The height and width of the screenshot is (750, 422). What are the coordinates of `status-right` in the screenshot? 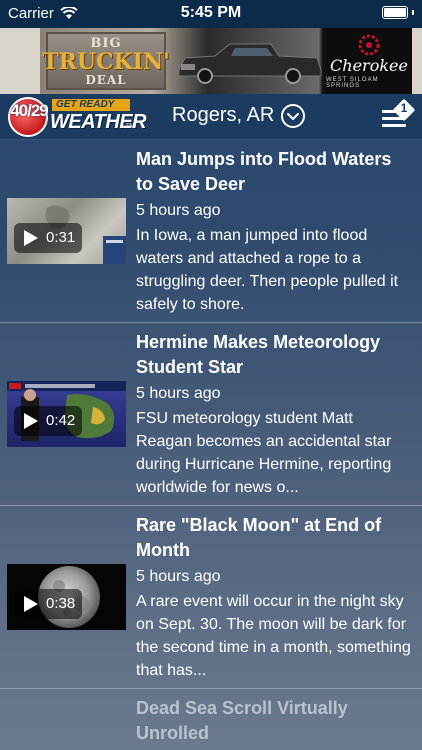 It's located at (398, 12).